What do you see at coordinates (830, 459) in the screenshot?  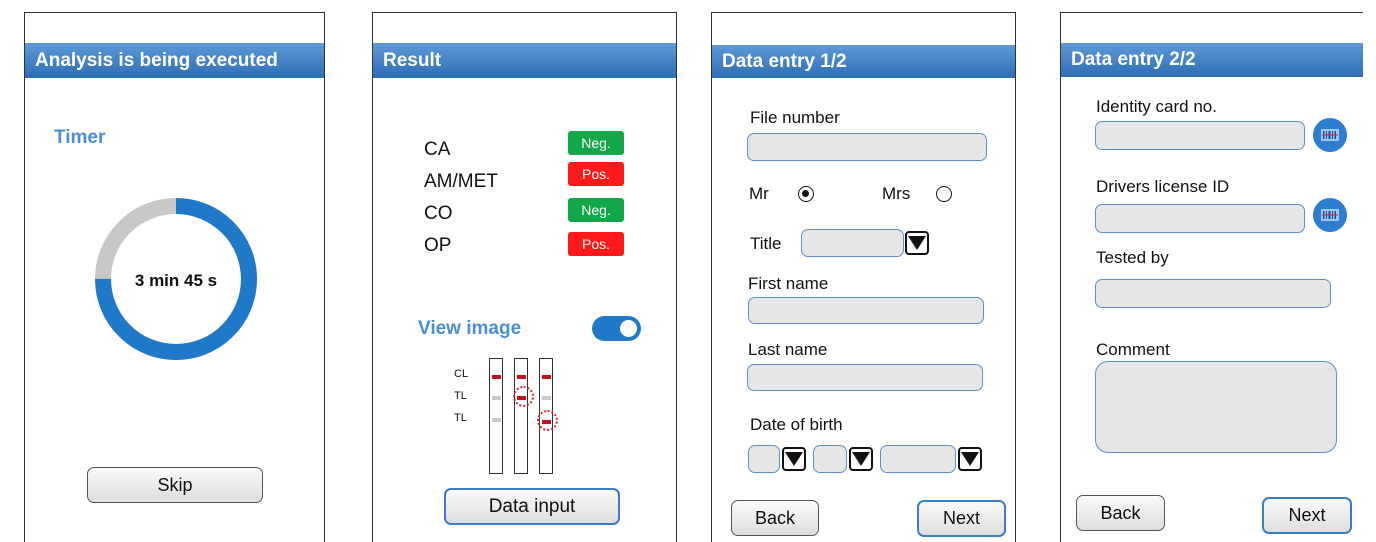 I see `dob-month-field` at bounding box center [830, 459].